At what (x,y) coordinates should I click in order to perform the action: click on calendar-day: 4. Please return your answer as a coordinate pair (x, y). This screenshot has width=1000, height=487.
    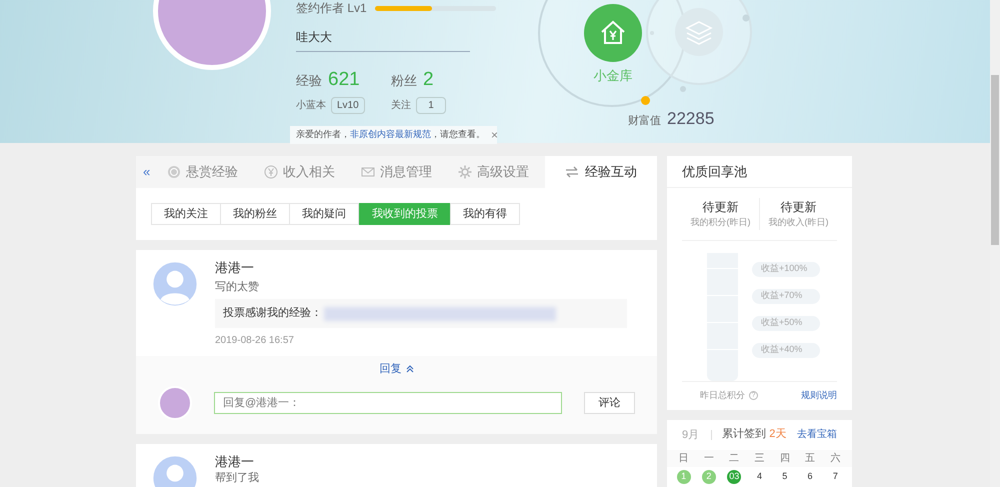
    Looking at the image, I should click on (759, 477).